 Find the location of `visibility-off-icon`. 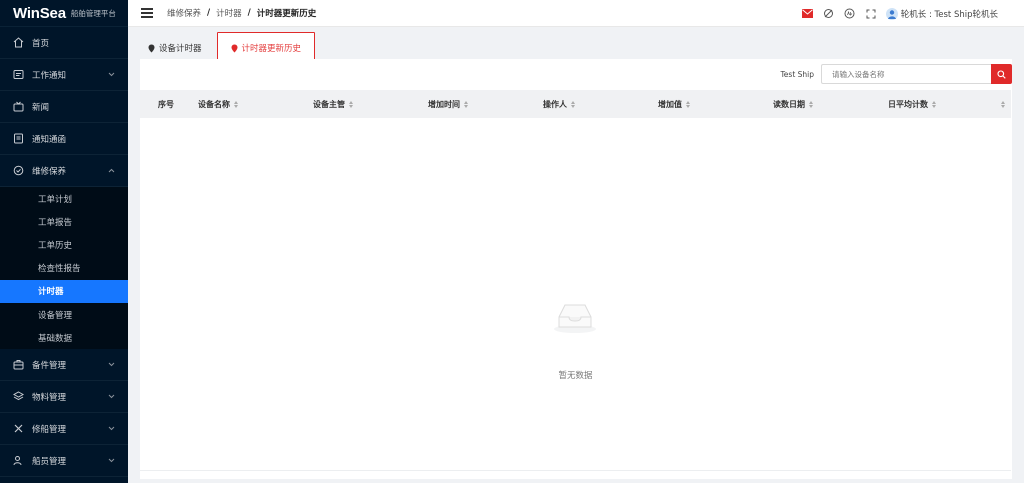

visibility-off-icon is located at coordinates (829, 14).